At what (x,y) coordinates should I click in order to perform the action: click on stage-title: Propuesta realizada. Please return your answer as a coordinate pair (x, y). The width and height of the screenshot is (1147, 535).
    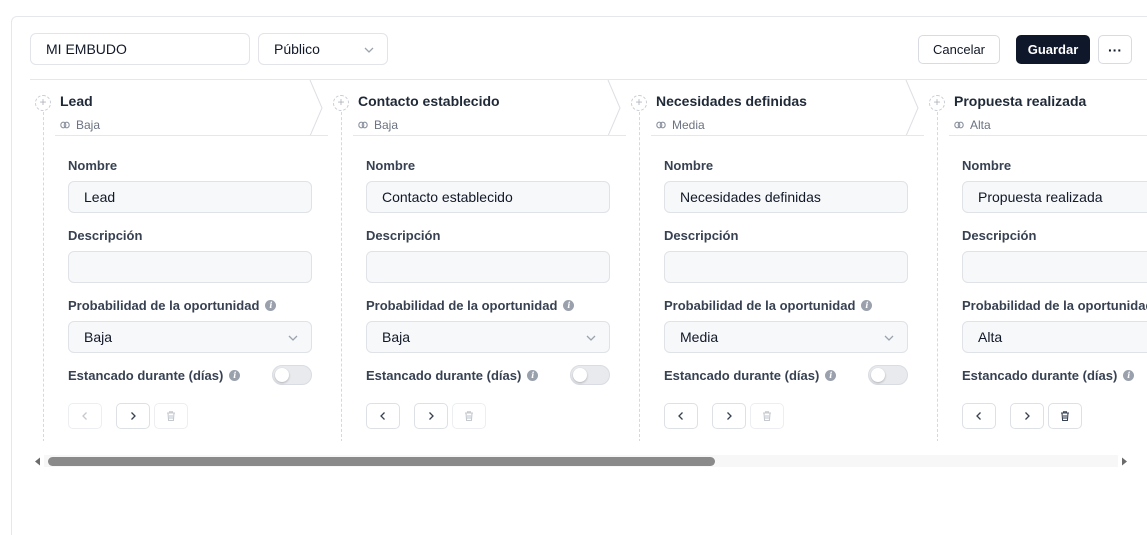
    Looking at the image, I should click on (1020, 101).